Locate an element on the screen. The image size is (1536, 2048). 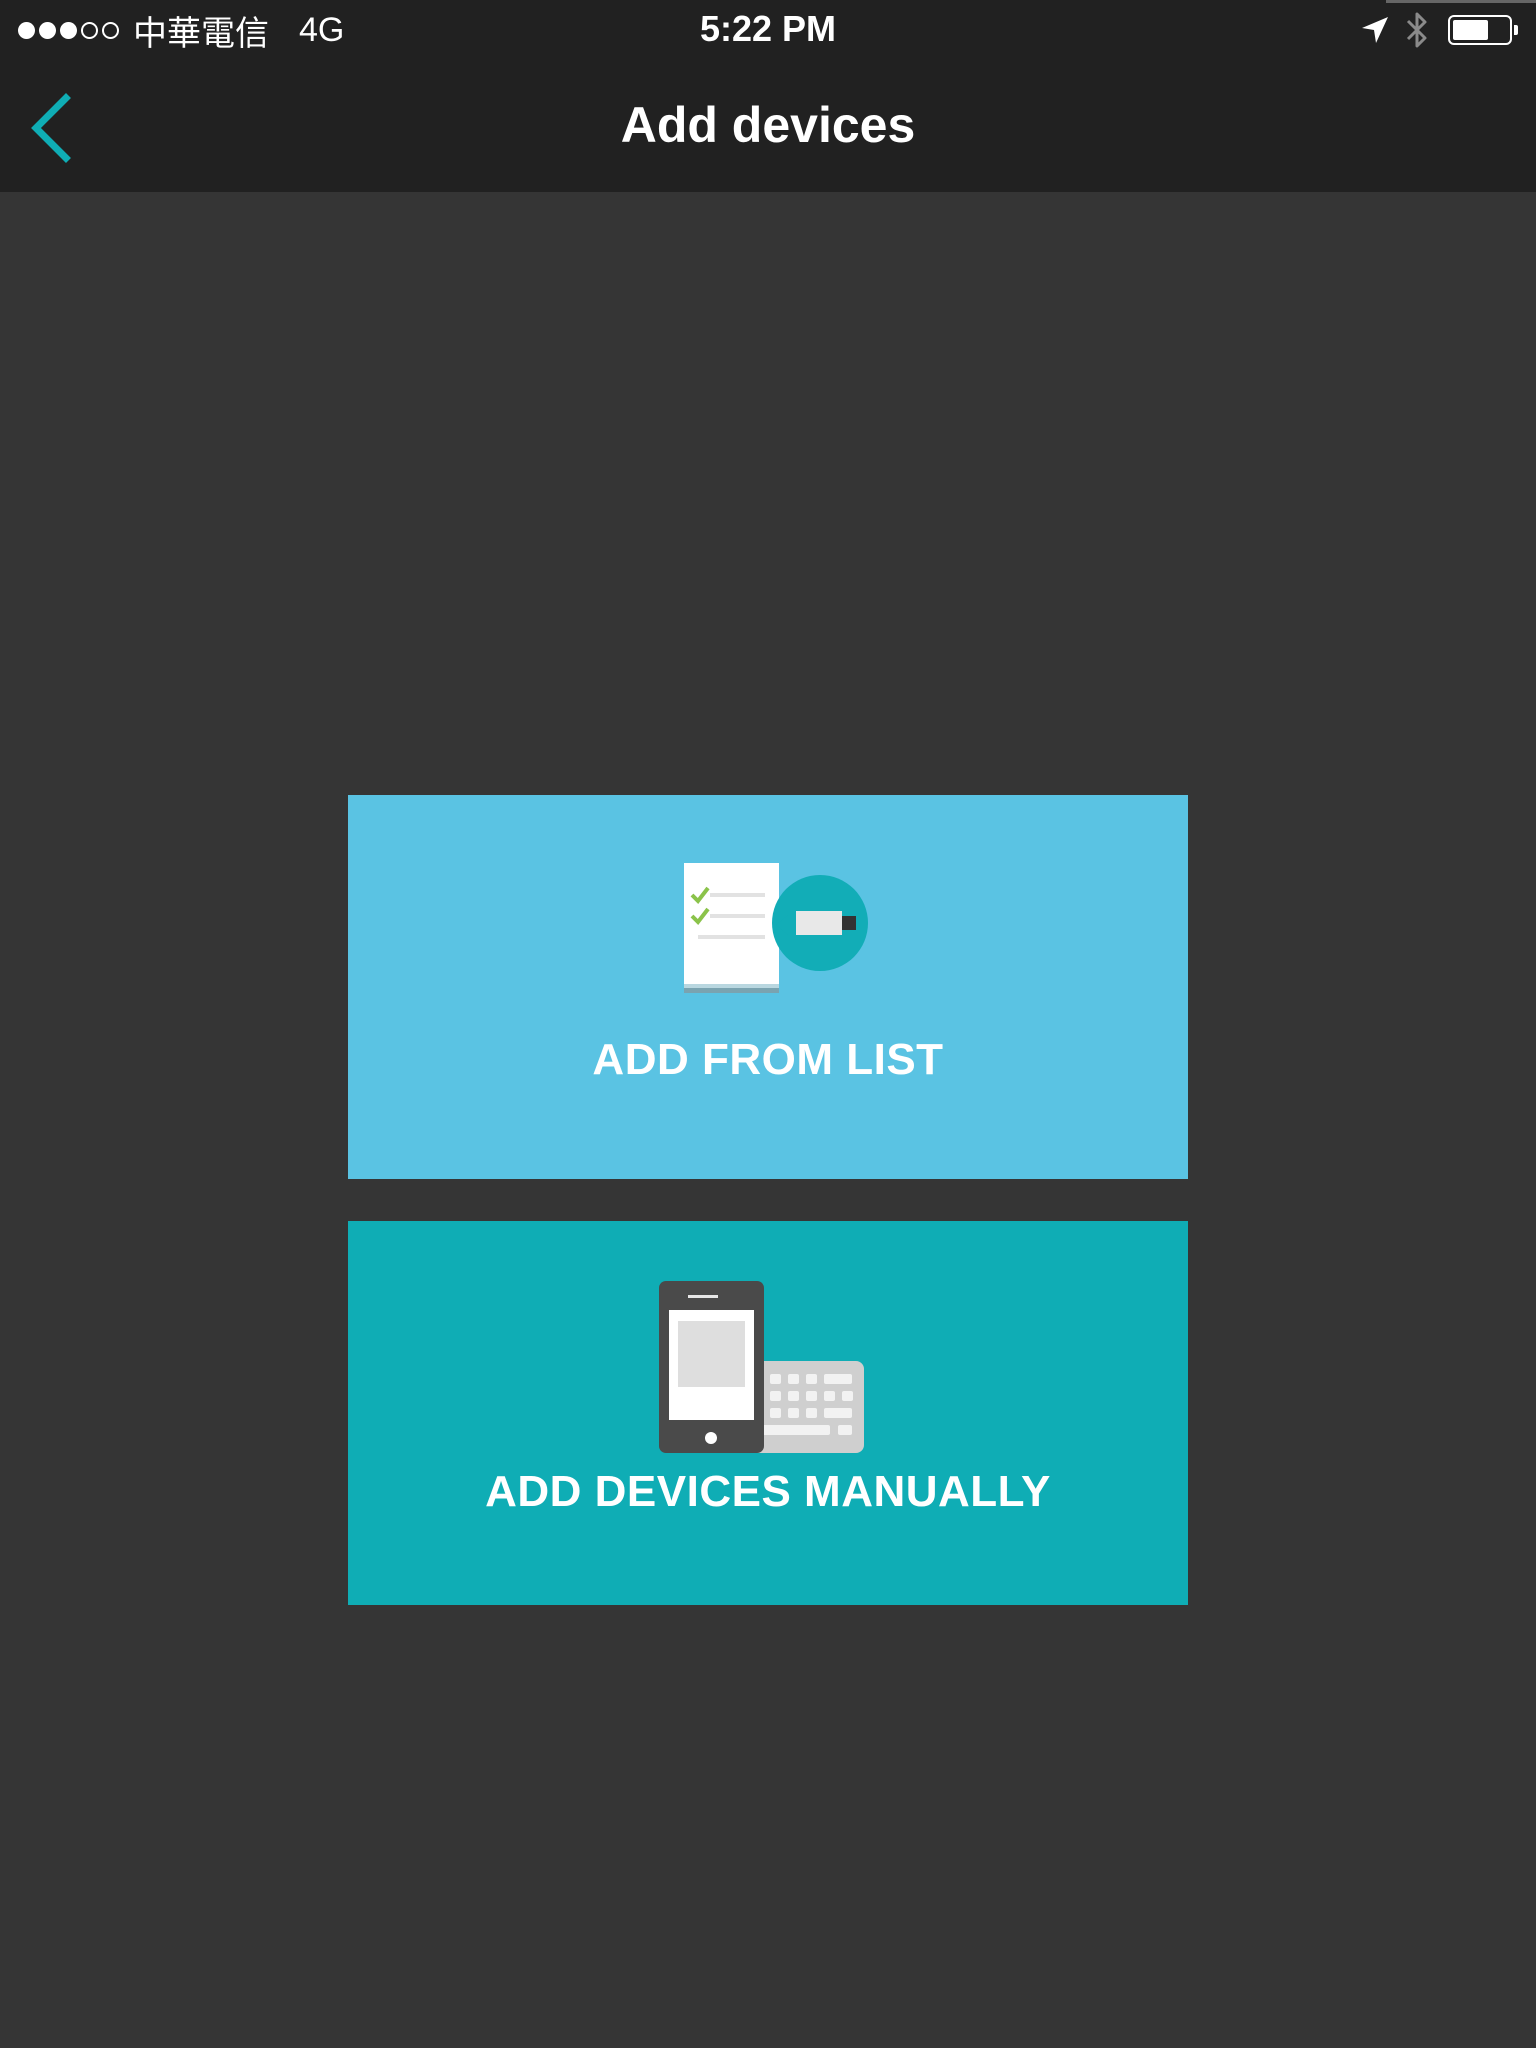
add-devices-manually-button: ADD DEVICES MANUALLY is located at coordinates (768, 1413).